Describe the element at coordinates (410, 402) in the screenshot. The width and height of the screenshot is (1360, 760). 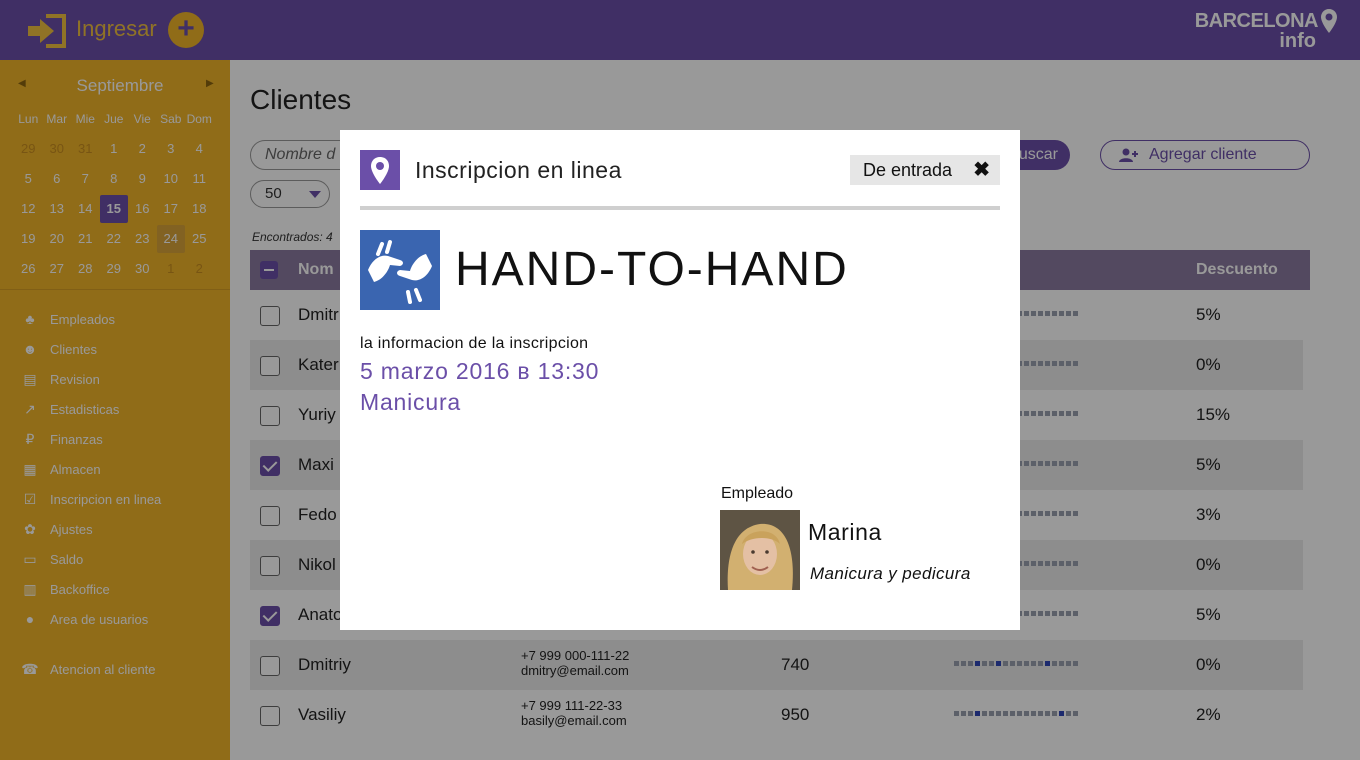
I see `booking-service: Manicura` at that location.